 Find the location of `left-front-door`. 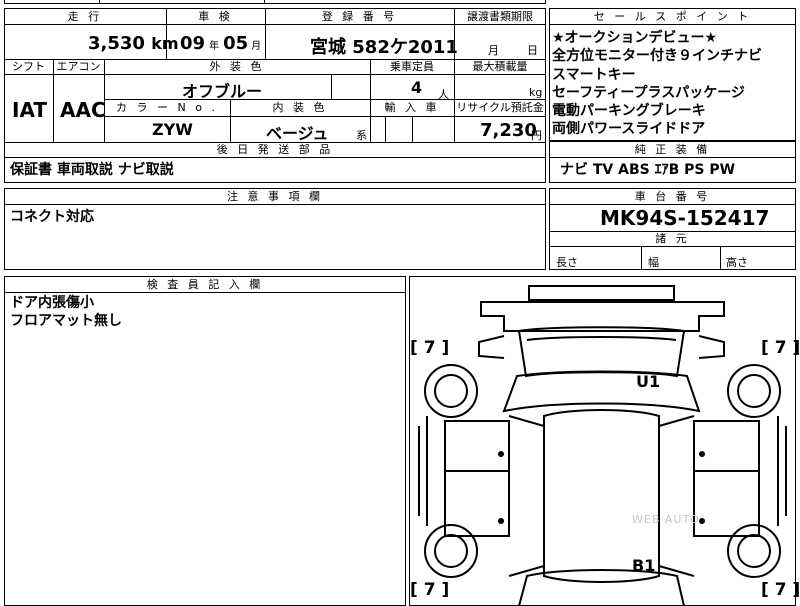

left-front-door is located at coordinates (477, 446).